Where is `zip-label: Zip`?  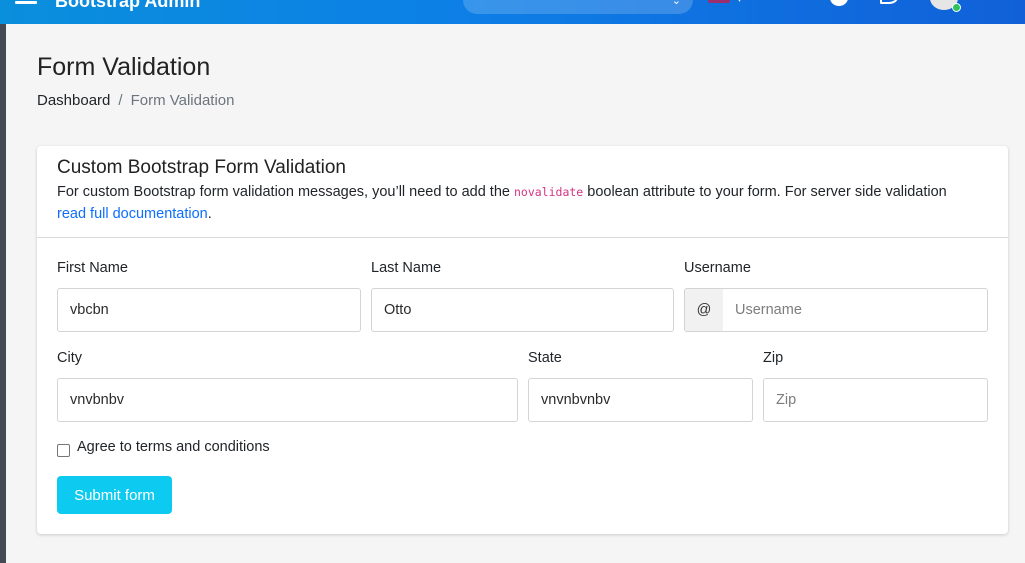 zip-label: Zip is located at coordinates (773, 358).